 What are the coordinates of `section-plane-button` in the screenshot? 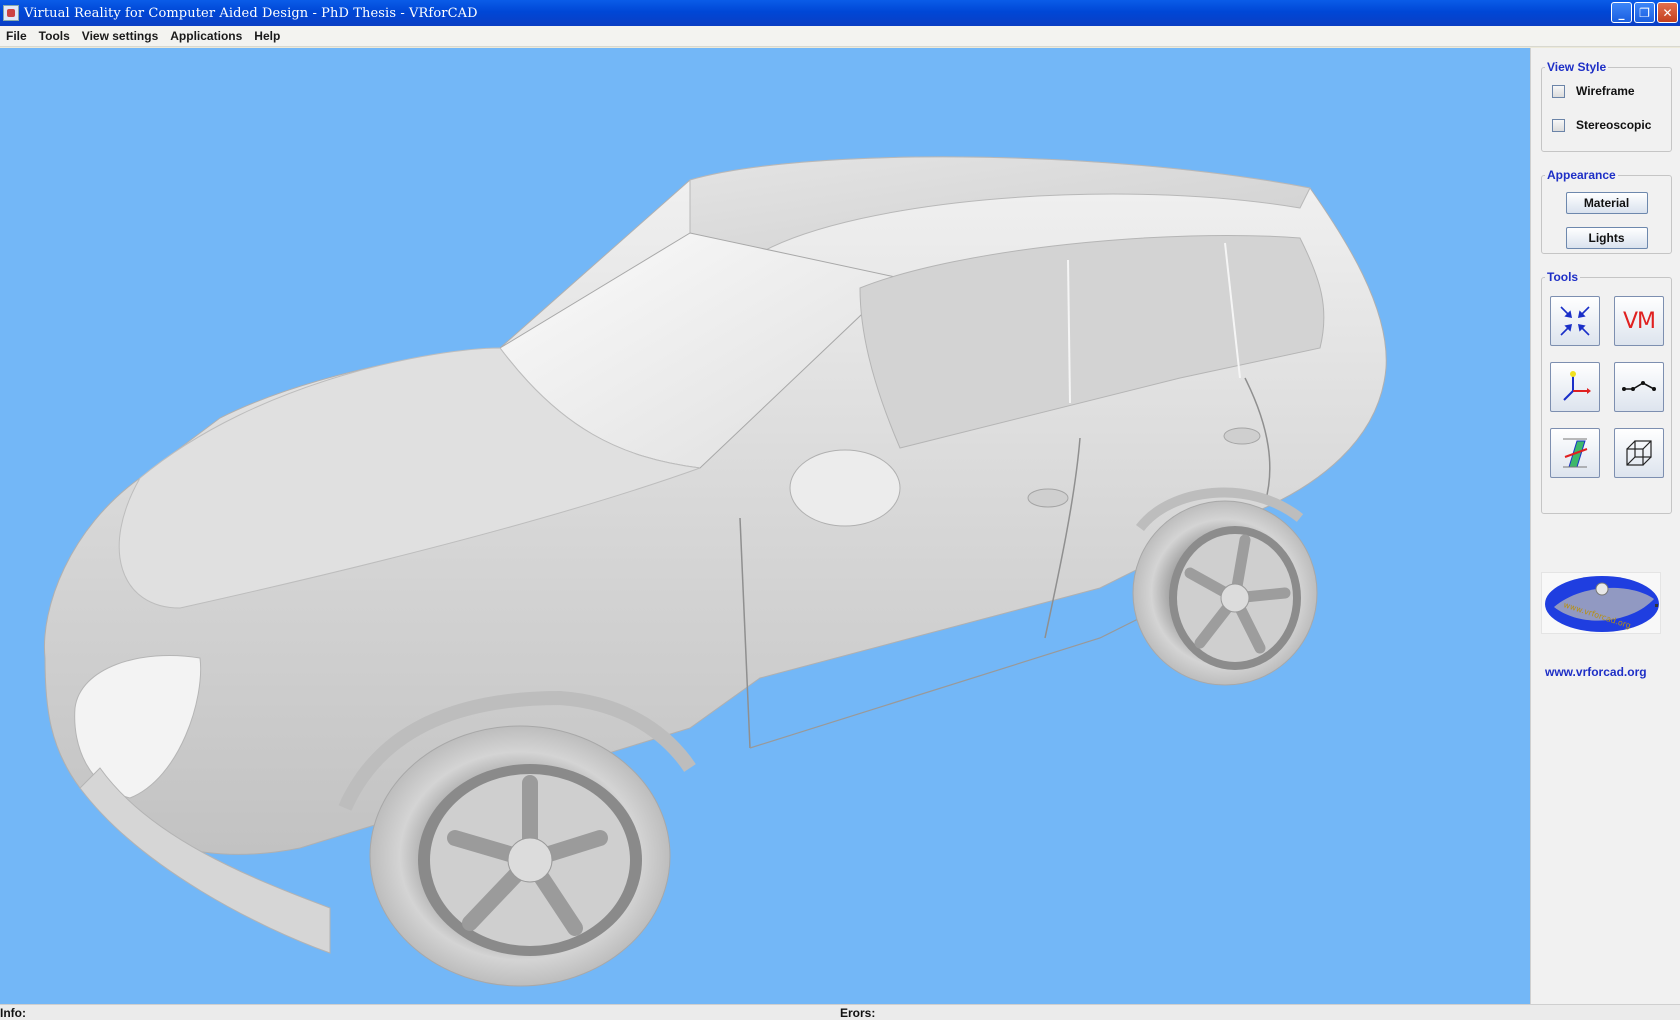 It's located at (1575, 453).